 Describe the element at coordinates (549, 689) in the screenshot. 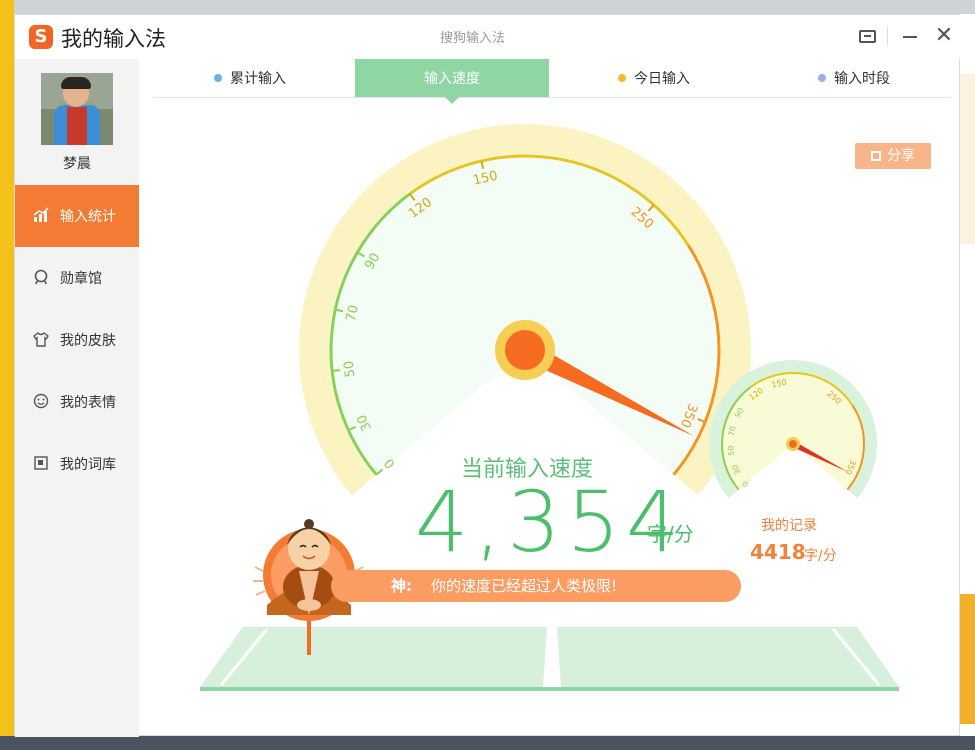

I see `road-edge` at that location.